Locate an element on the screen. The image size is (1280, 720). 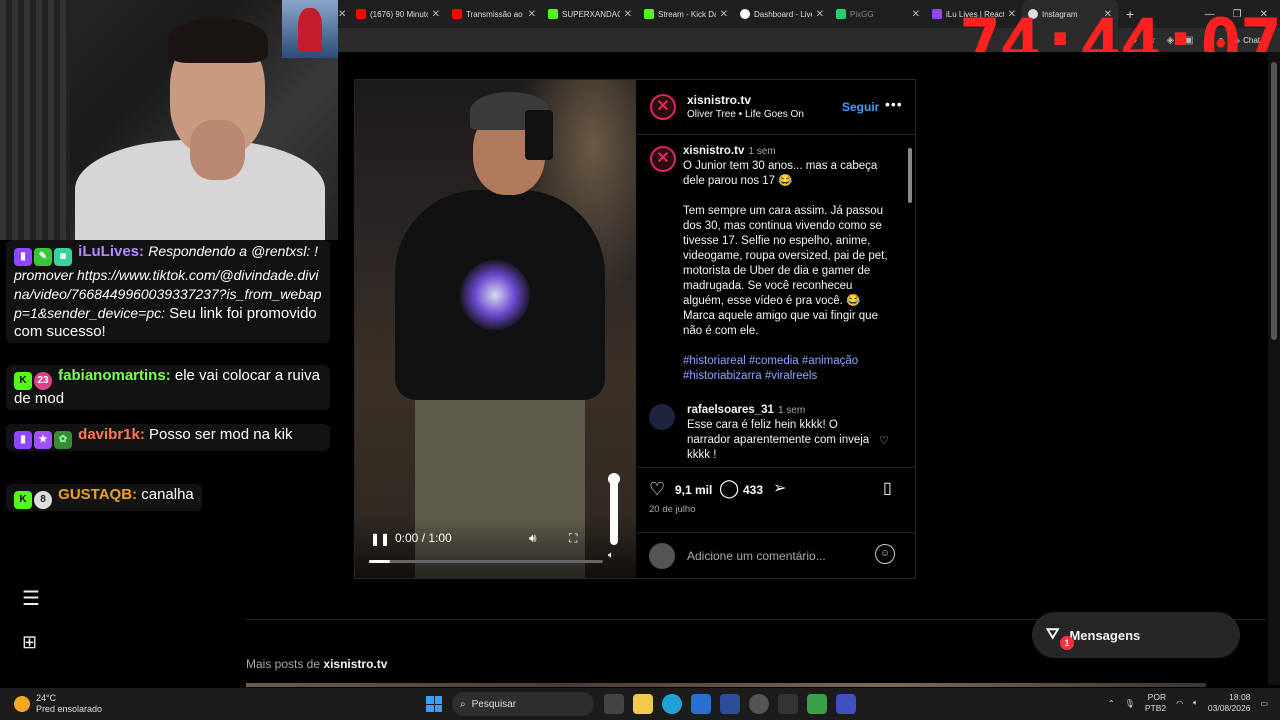
mic-icon: 🎙︎ is located at coordinates (1130, 703).